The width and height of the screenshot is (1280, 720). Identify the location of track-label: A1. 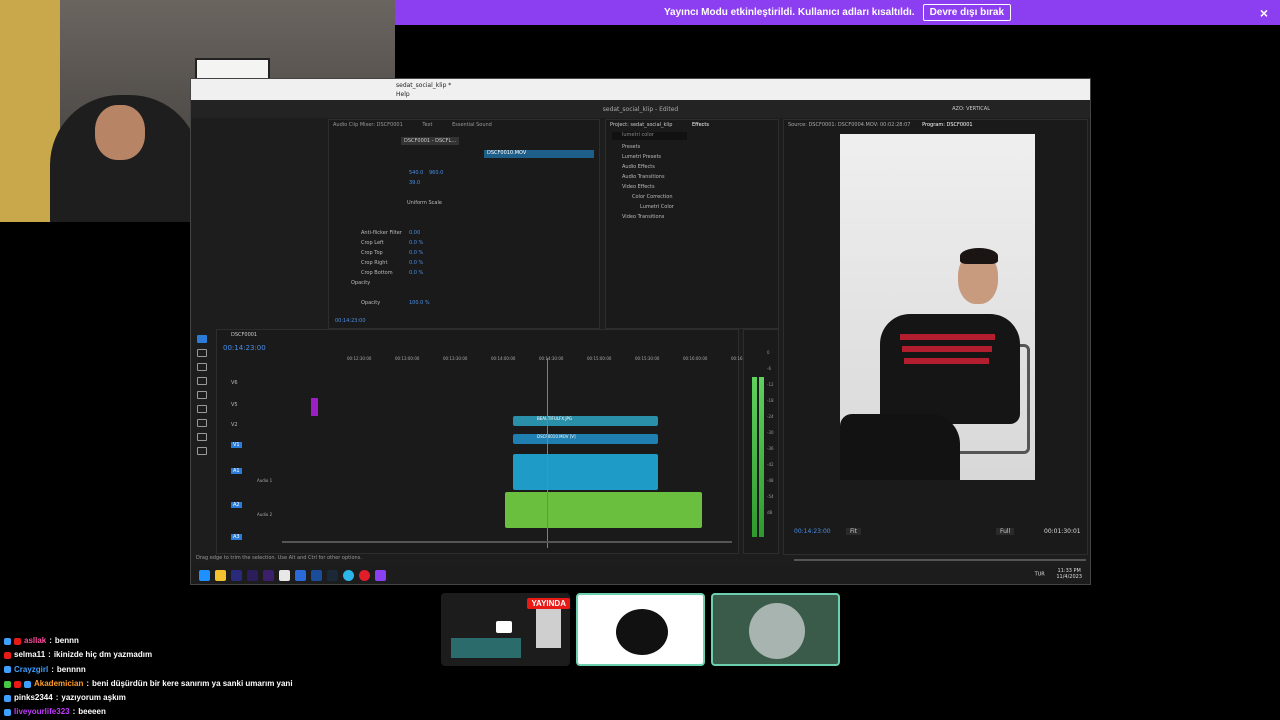
(236, 471).